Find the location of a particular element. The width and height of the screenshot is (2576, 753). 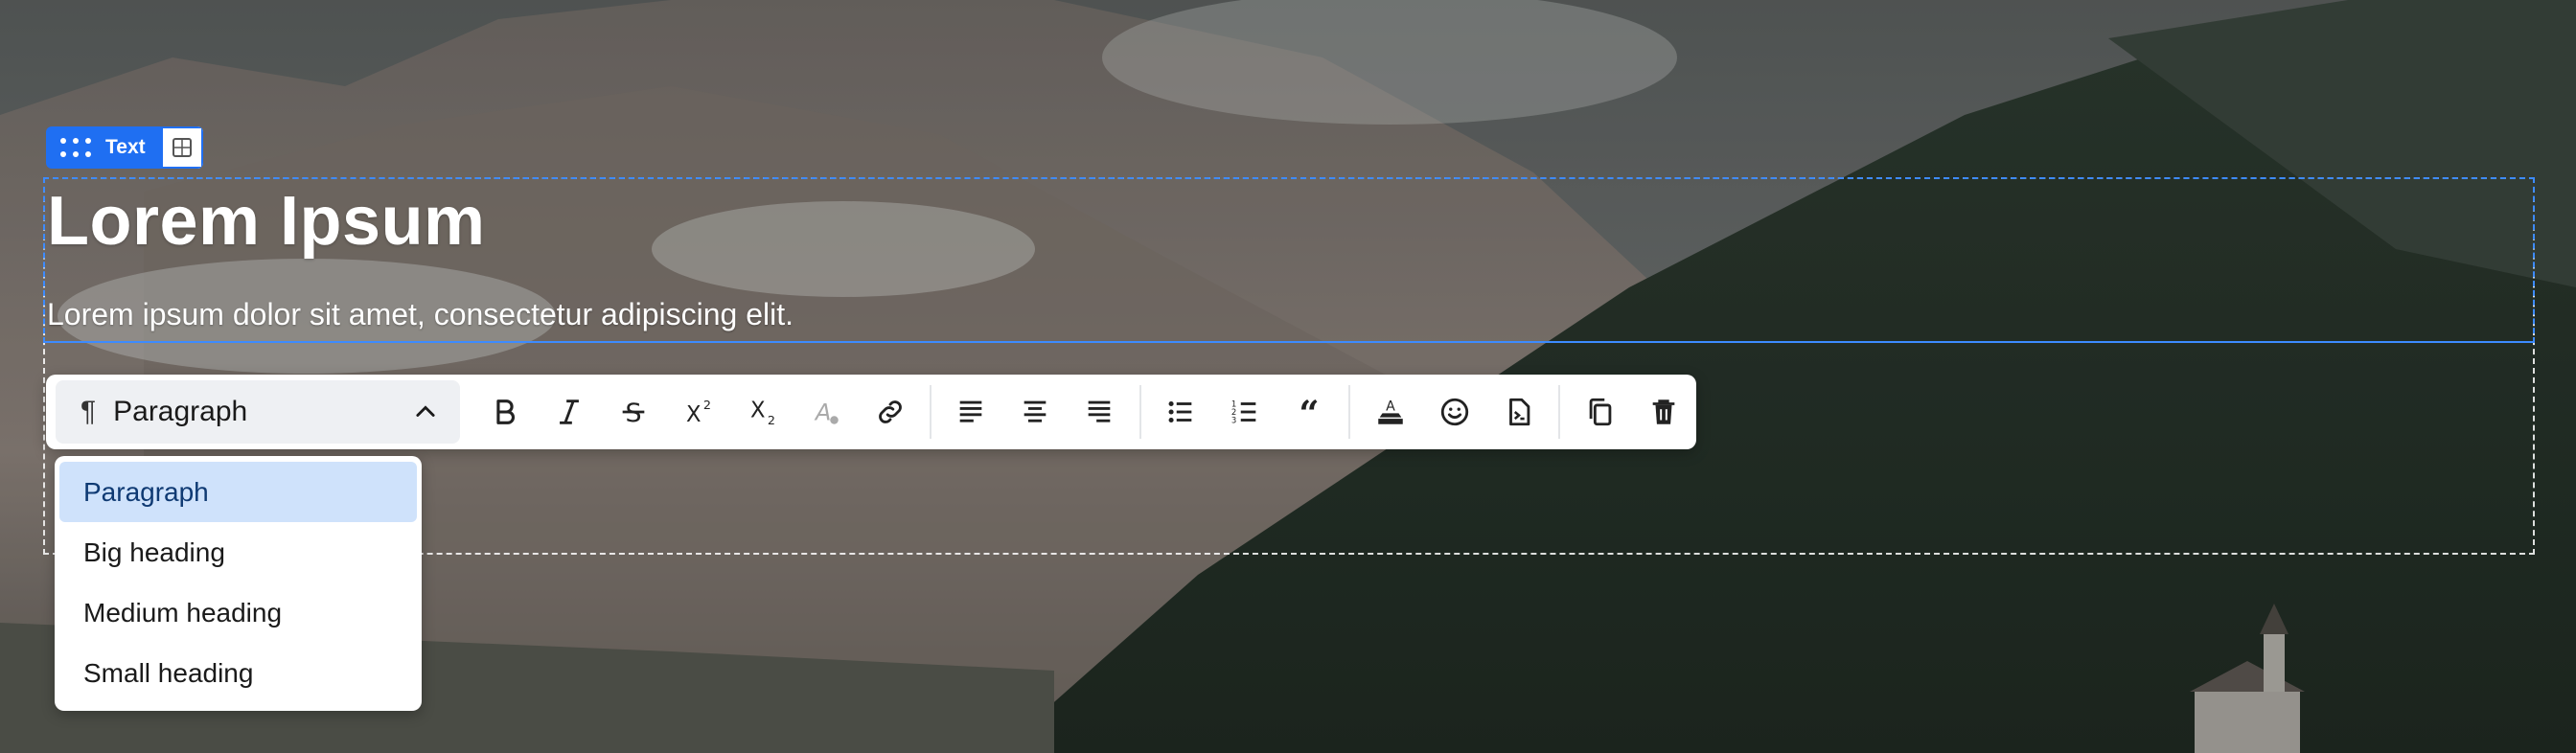

align-left-button is located at coordinates (971, 412).